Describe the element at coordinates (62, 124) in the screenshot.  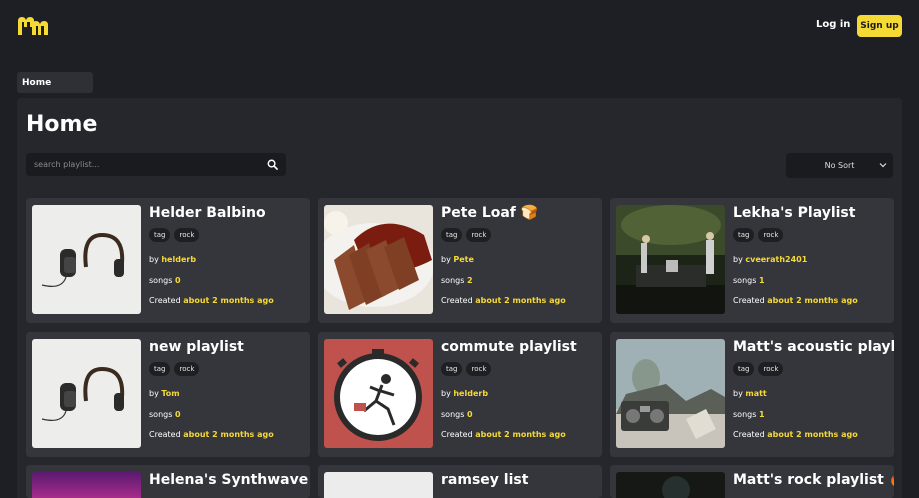
I see `page-title: Home` at that location.